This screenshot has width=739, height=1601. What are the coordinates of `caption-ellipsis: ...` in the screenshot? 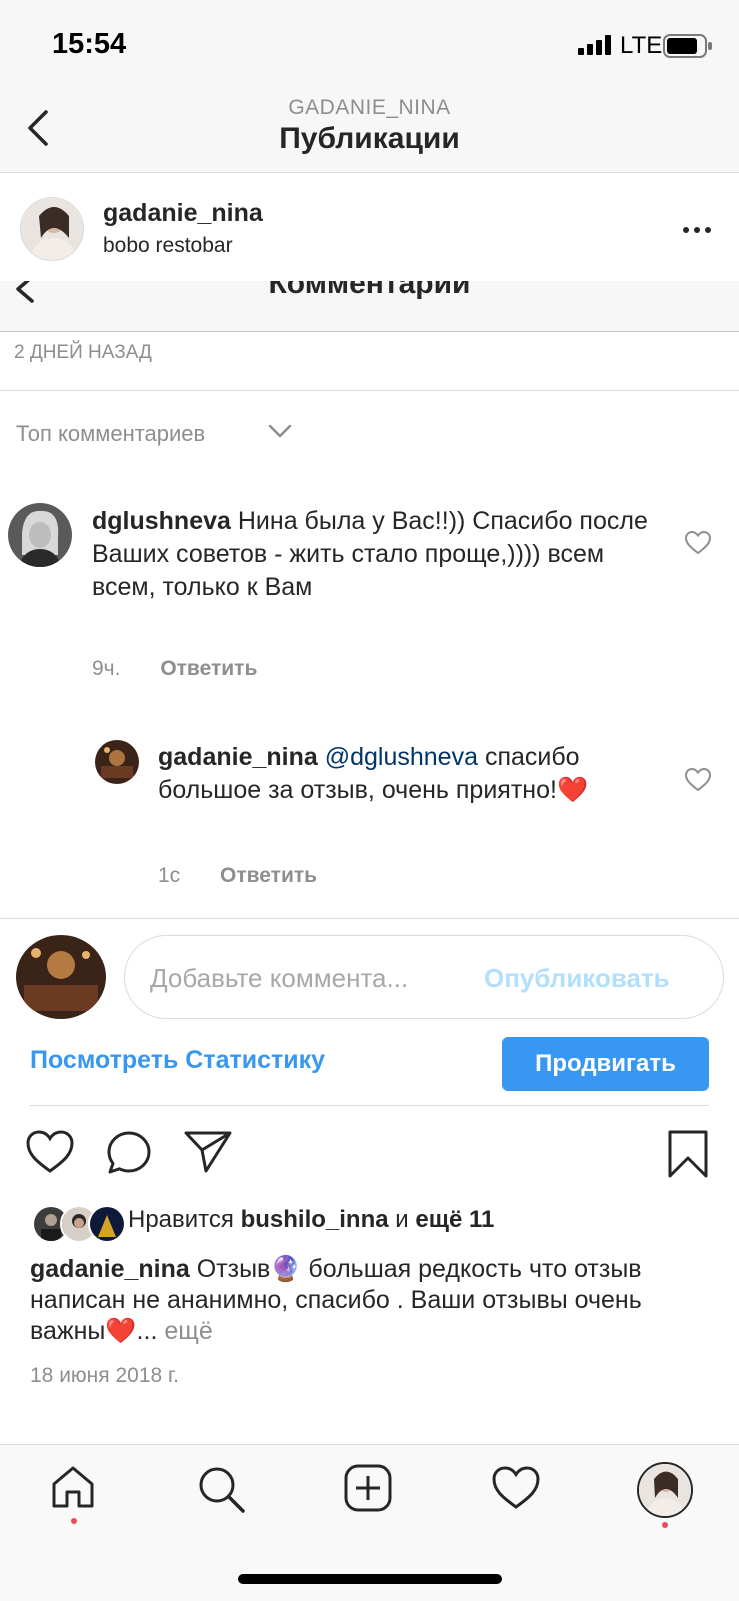 It's located at (147, 1331).